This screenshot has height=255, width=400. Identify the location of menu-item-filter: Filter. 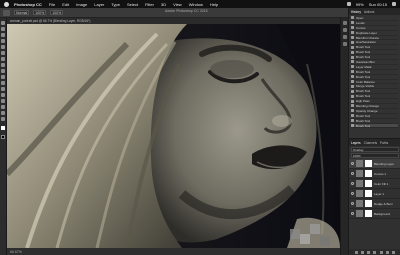
(149, 4).